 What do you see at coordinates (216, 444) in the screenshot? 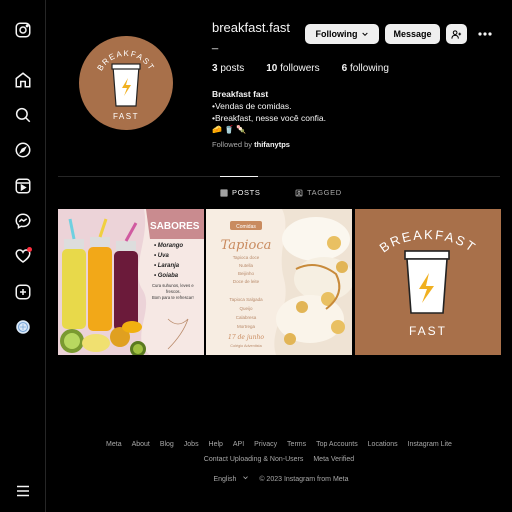
I see `footer-link: Help` at bounding box center [216, 444].